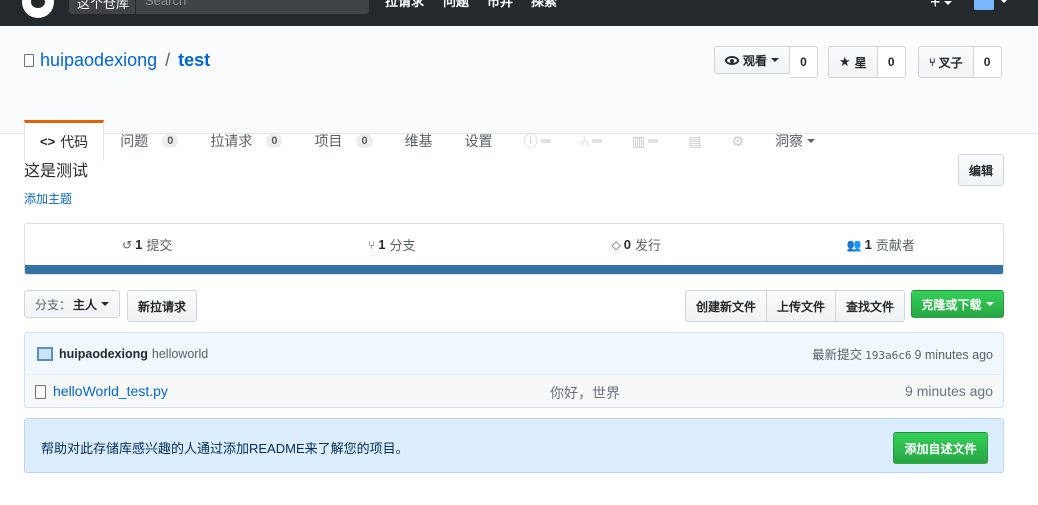  Describe the element at coordinates (940, 448) in the screenshot. I see `add-readme-button: 添加自述文件` at that location.